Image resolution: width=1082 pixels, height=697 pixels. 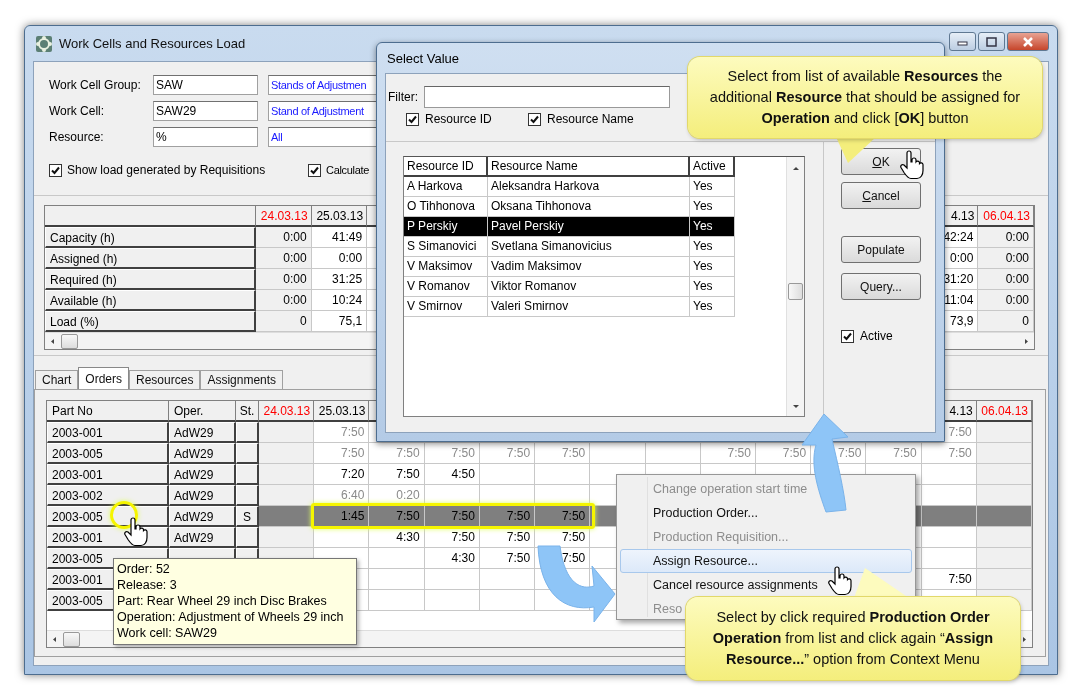 What do you see at coordinates (57, 379) in the screenshot?
I see `tab: Chart` at bounding box center [57, 379].